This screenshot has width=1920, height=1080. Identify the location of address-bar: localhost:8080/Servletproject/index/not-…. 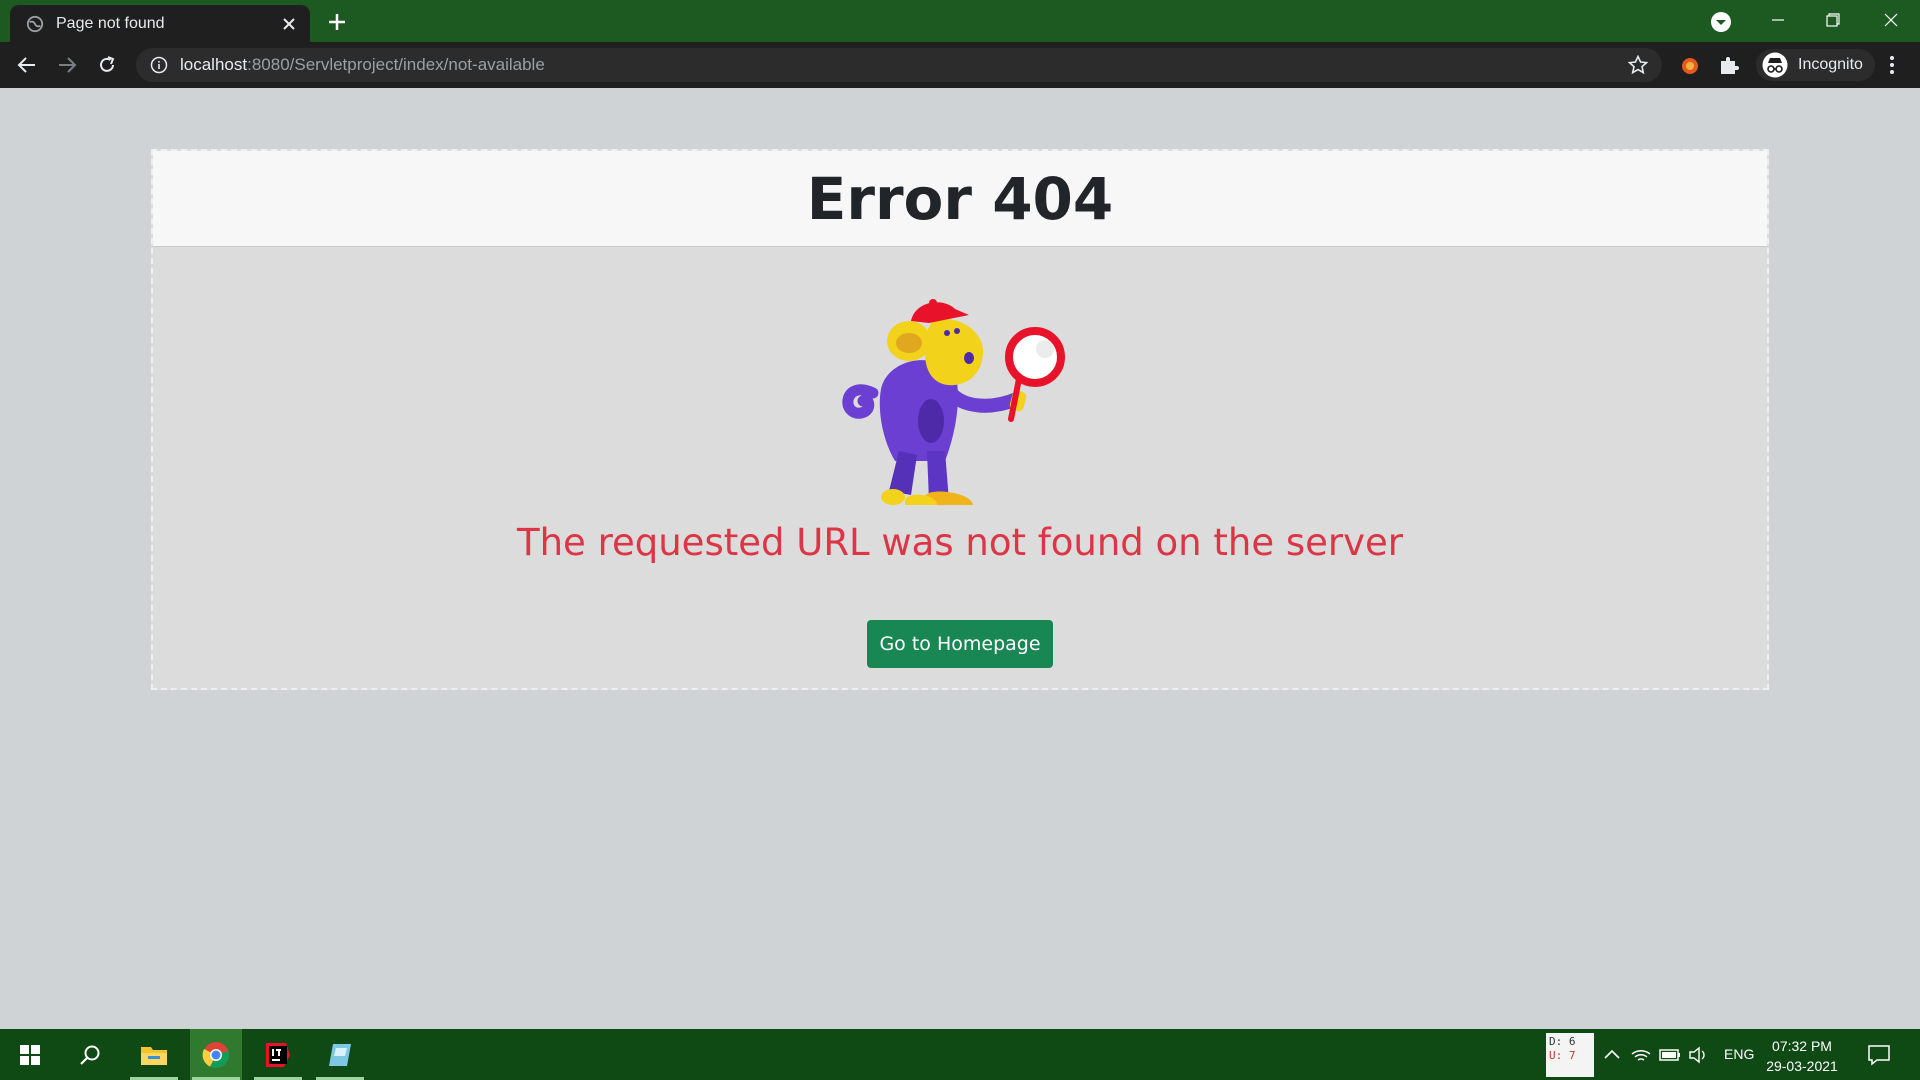
(899, 65).